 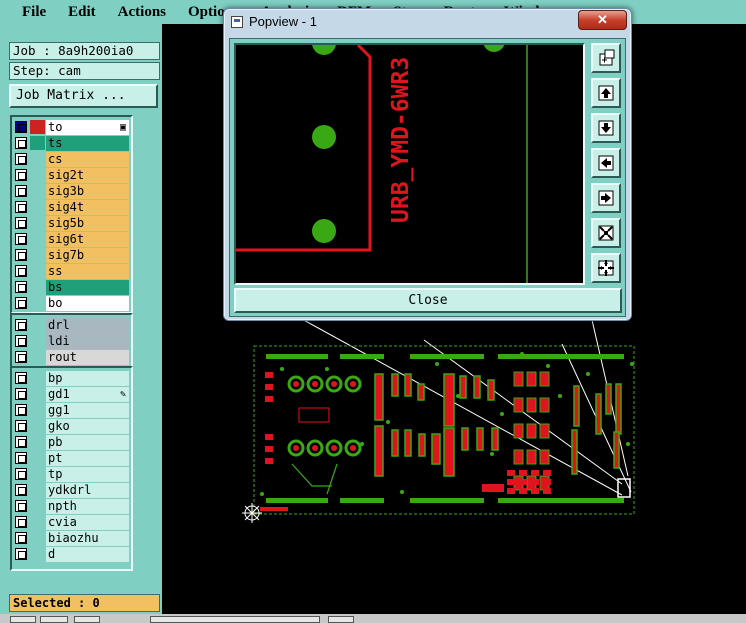 What do you see at coordinates (606, 128) in the screenshot?
I see `pan-down-button` at bounding box center [606, 128].